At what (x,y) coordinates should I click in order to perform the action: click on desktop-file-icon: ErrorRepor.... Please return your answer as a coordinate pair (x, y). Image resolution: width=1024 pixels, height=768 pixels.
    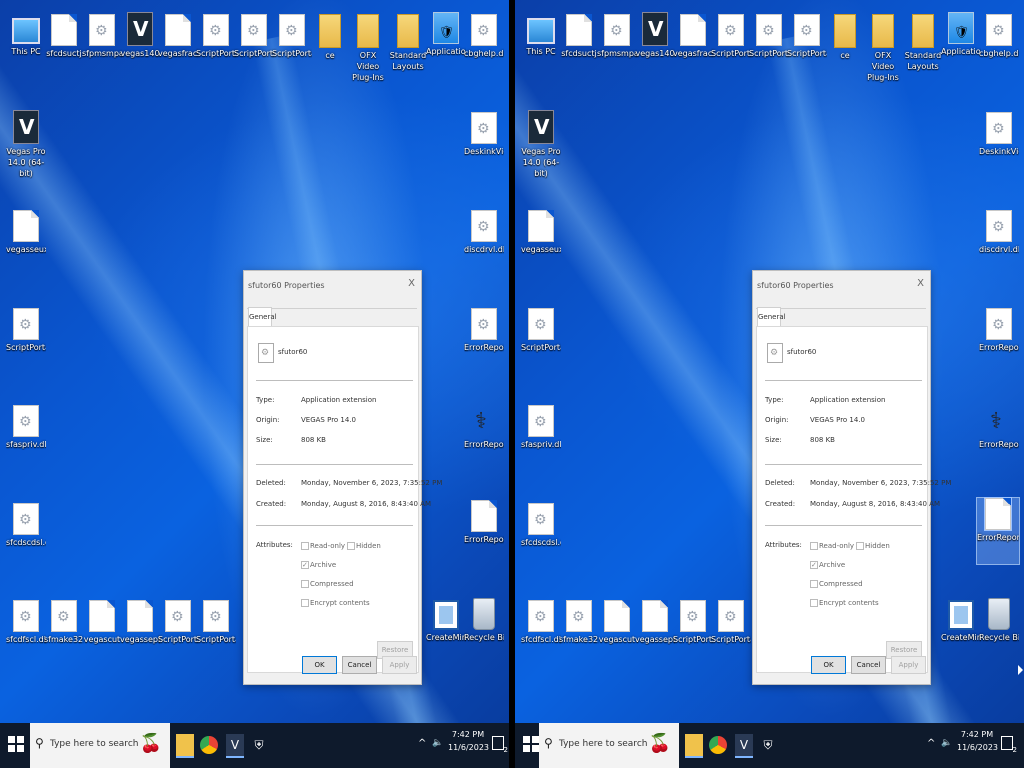
    Looking at the image, I should click on (484, 522).